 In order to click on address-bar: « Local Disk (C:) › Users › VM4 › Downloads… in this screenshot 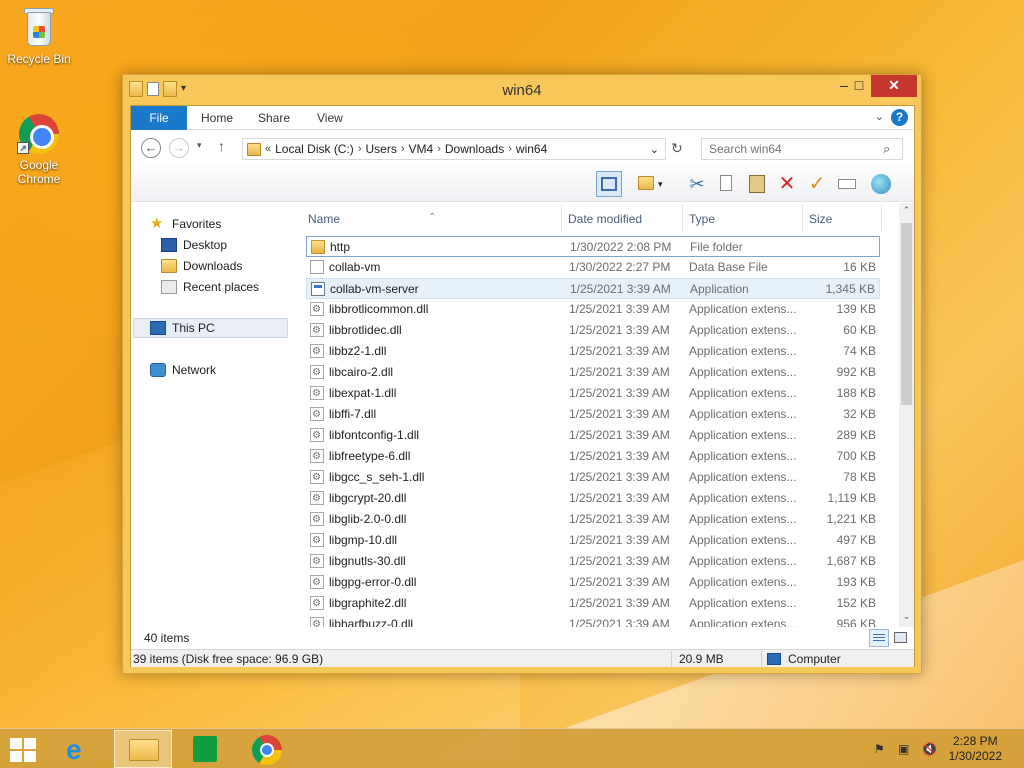, I will do `click(454, 149)`.